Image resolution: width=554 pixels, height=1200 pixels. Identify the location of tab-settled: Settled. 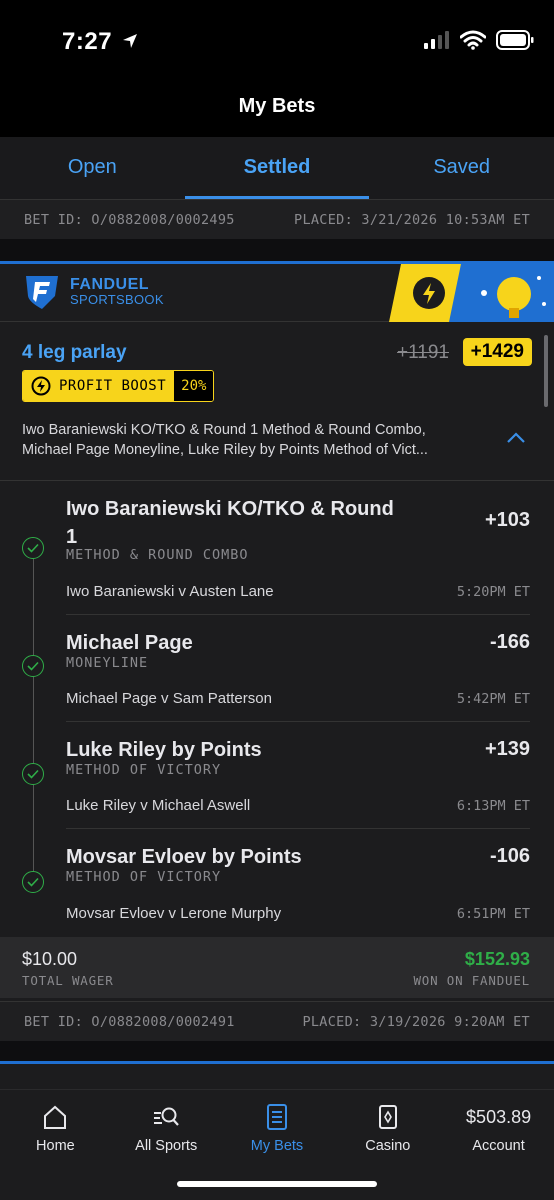
(277, 168).